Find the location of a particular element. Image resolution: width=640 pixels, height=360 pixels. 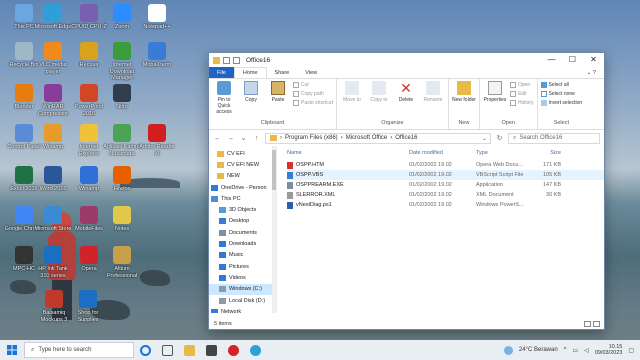

back-arrow-icon: ← is located at coordinates (217, 138).